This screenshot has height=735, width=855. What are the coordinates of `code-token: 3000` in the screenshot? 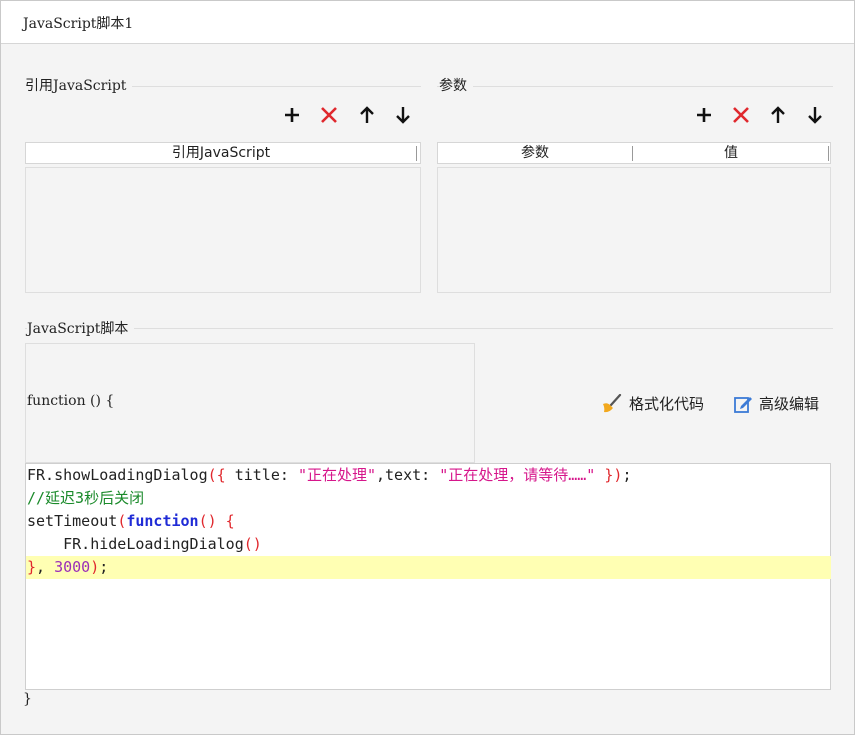 It's located at (72, 567).